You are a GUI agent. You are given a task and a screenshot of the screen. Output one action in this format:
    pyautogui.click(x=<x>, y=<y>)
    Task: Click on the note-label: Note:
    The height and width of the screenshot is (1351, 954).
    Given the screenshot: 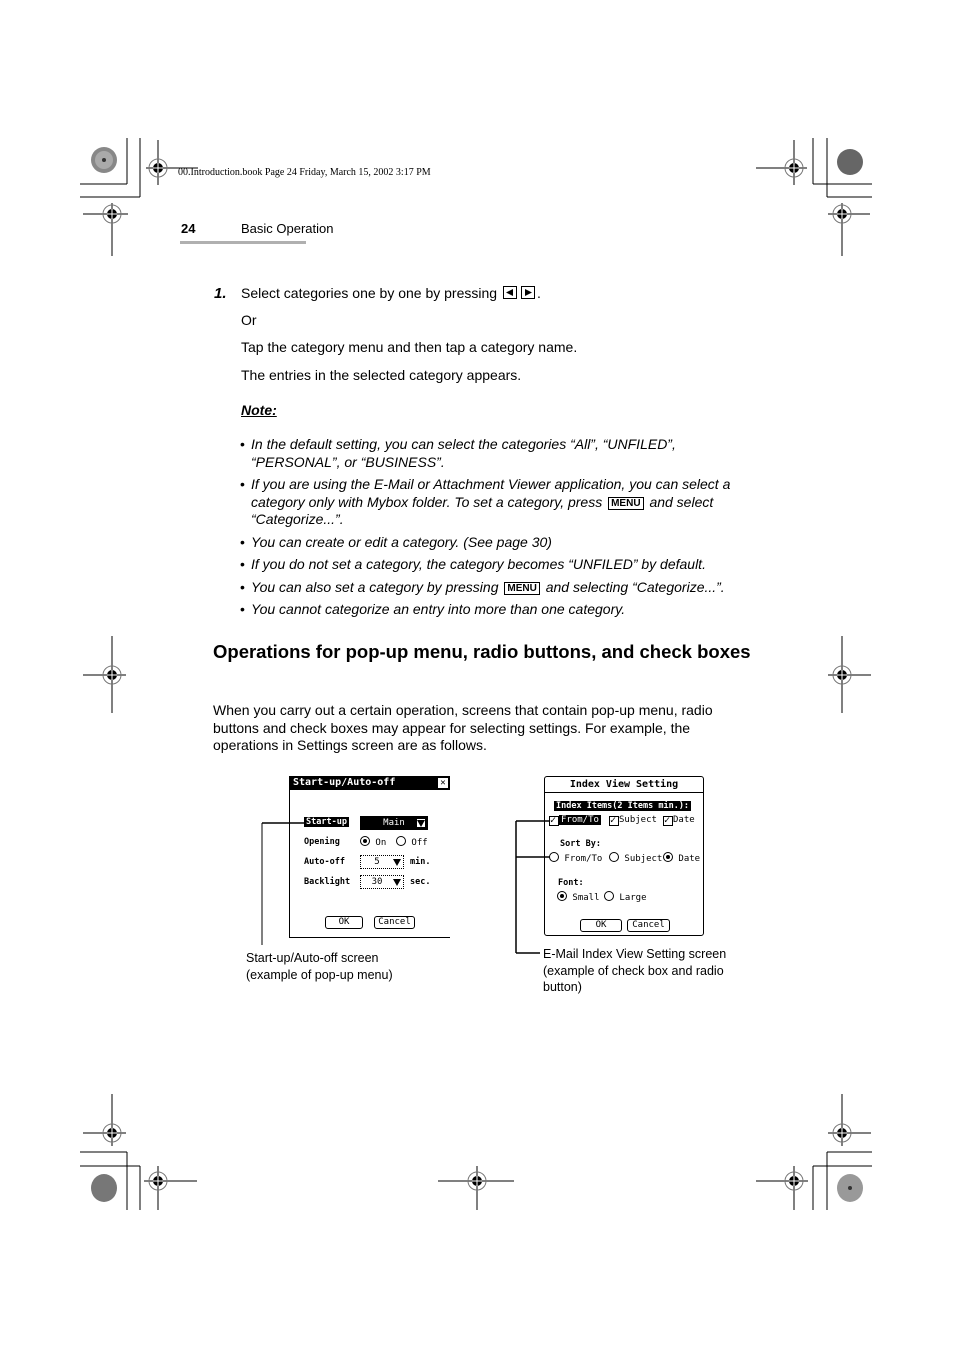 What is the action you would take?
    pyautogui.click(x=259, y=410)
    